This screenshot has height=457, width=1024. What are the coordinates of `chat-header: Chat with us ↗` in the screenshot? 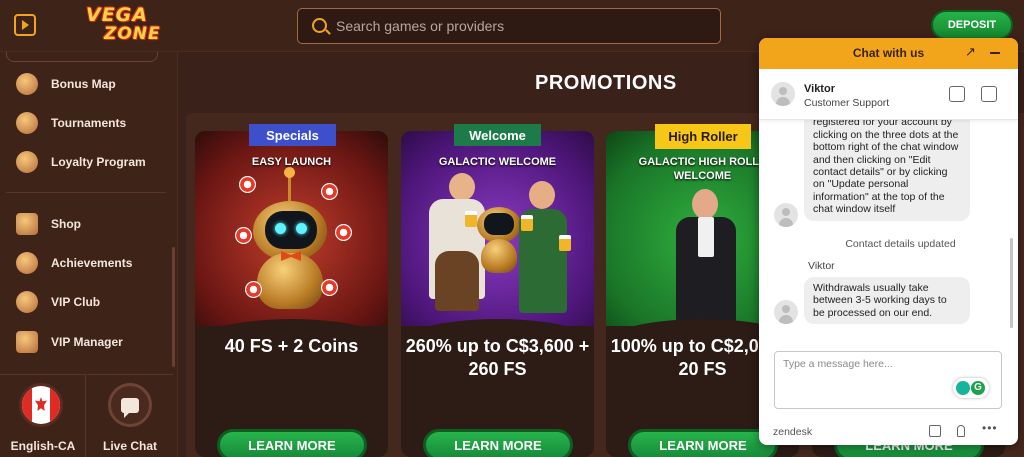 It's located at (888, 53).